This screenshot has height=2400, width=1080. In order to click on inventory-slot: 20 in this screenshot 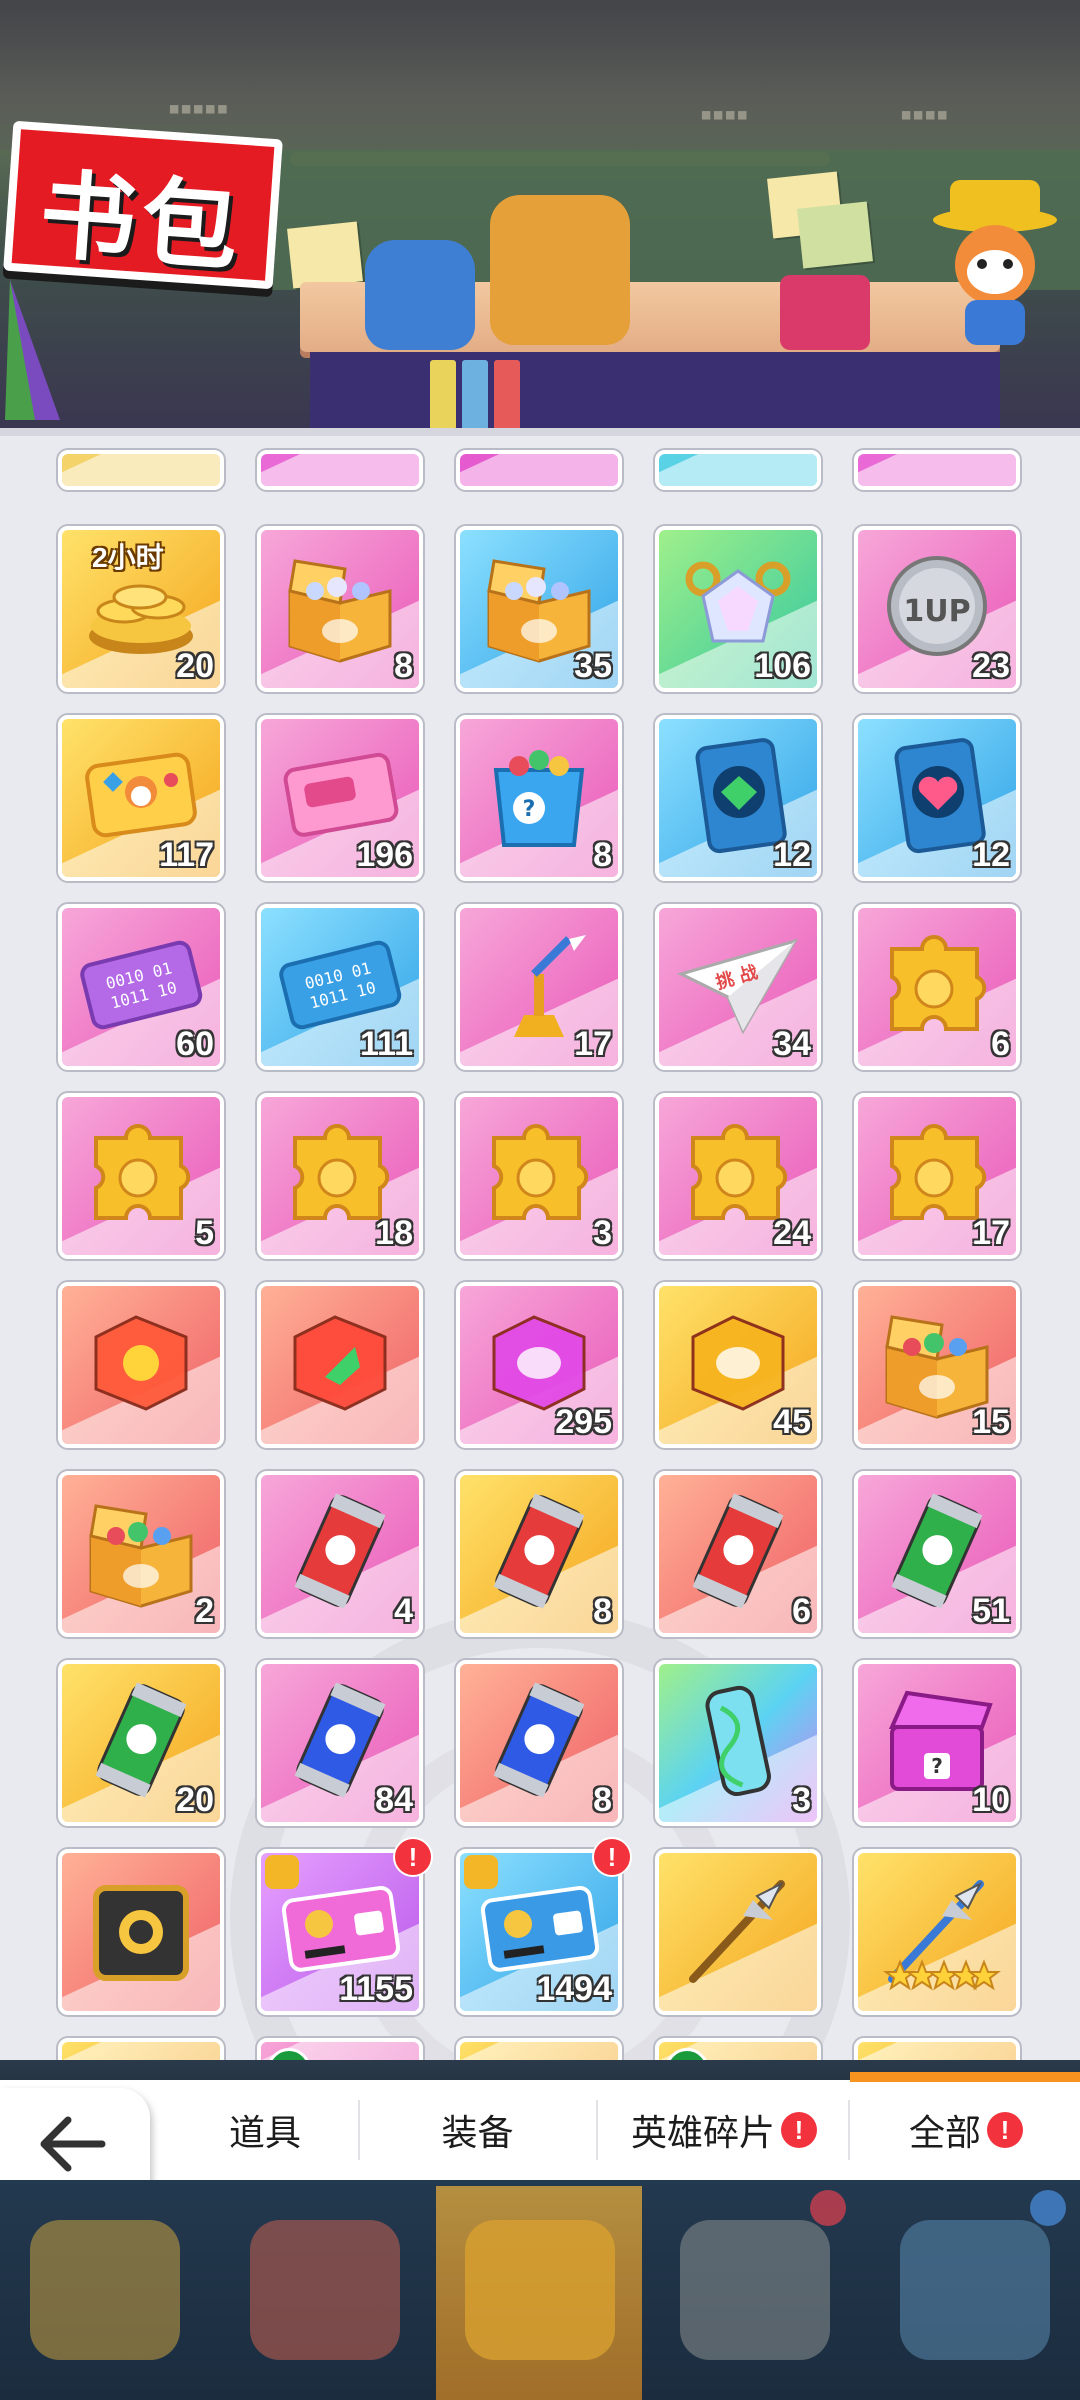, I will do `click(141, 1743)`.